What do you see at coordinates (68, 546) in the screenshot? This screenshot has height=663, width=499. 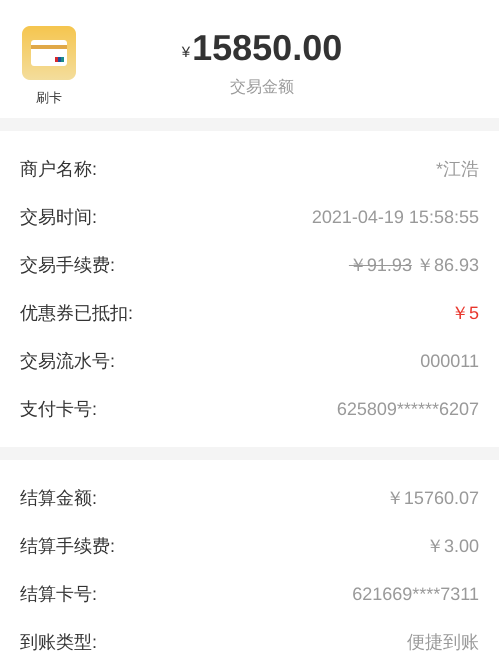 I see `row-label: 结算手续费:` at bounding box center [68, 546].